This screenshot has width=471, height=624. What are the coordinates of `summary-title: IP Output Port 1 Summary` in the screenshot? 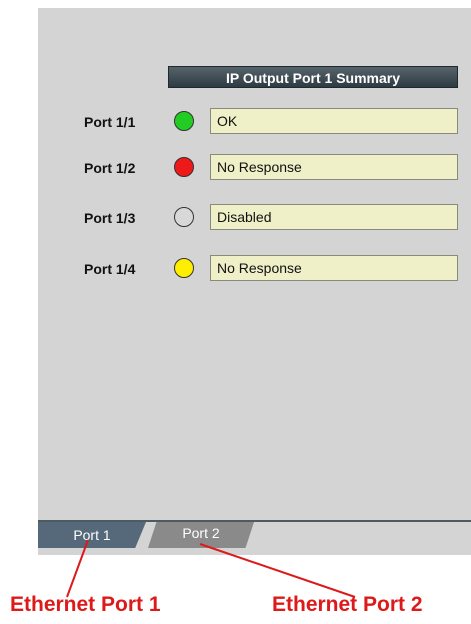 It's located at (313, 77).